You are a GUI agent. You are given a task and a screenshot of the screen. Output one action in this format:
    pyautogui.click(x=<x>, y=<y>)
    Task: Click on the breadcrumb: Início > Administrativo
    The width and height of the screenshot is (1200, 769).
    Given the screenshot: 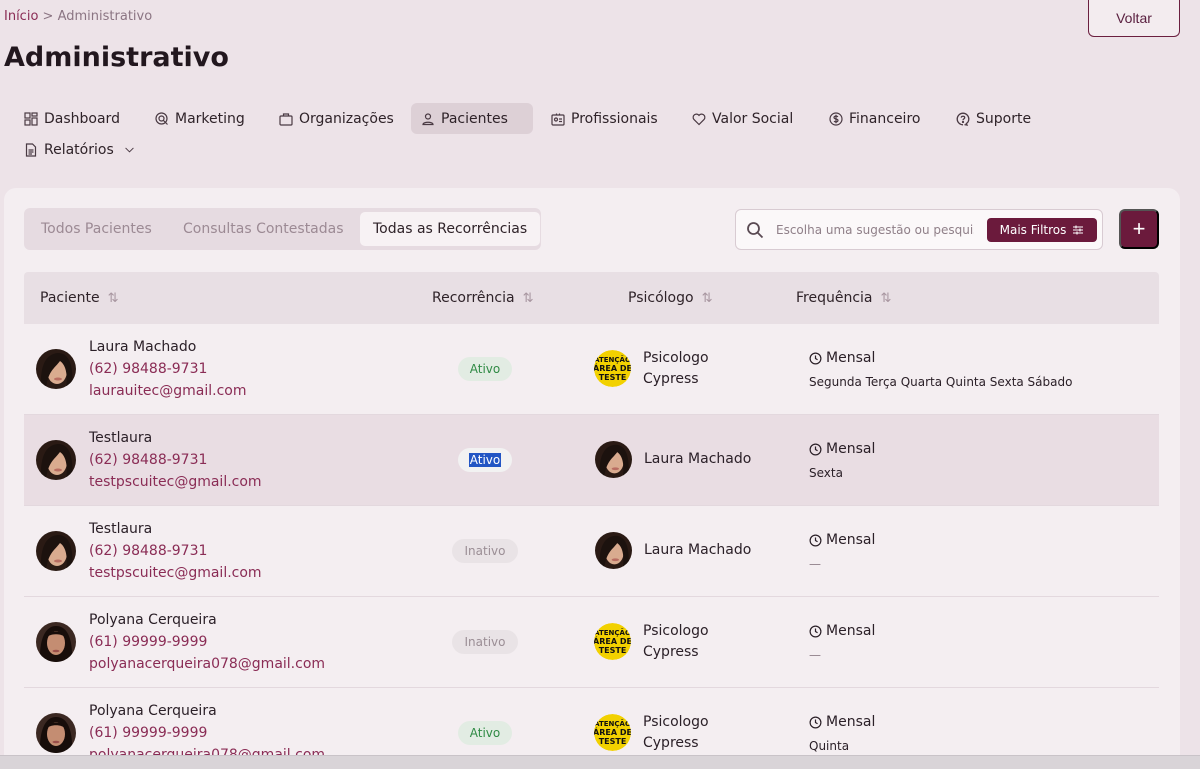 What is the action you would take?
    pyautogui.click(x=78, y=16)
    